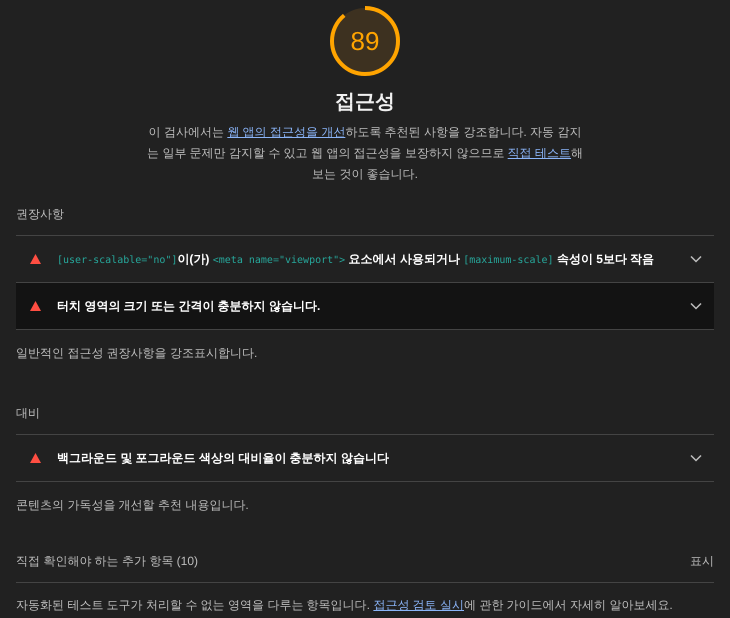 Image resolution: width=730 pixels, height=618 pixels. What do you see at coordinates (365, 102) in the screenshot?
I see `category-title: 접근성` at bounding box center [365, 102].